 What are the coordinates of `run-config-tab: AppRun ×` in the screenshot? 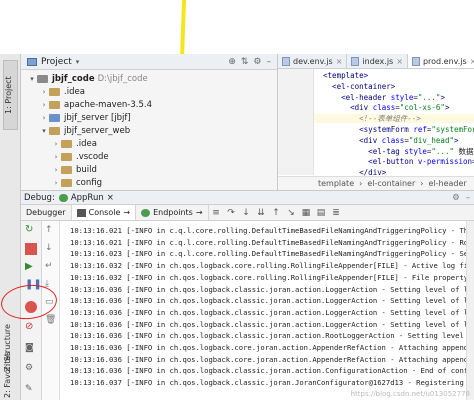 It's located at (86, 197).